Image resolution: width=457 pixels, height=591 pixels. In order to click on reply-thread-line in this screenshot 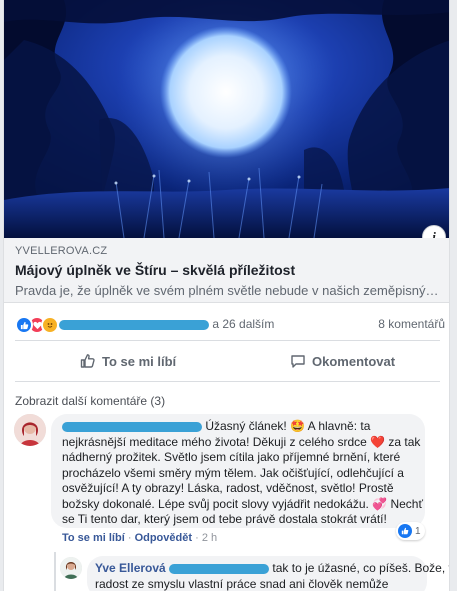, I will do `click(55, 571)`.